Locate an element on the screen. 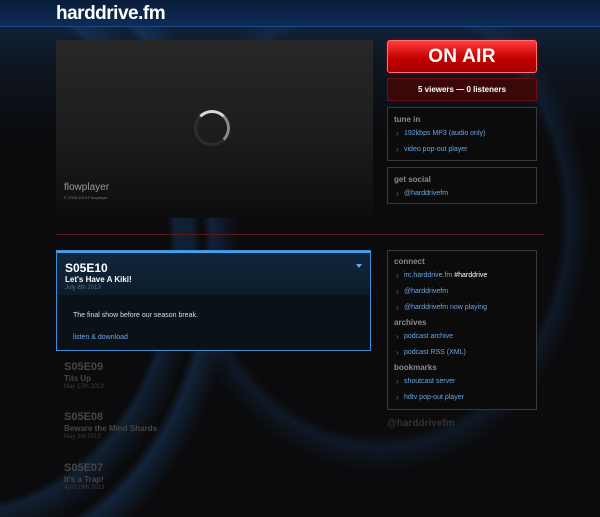  link-podcast-archive: podcast archive is located at coordinates (424, 336).